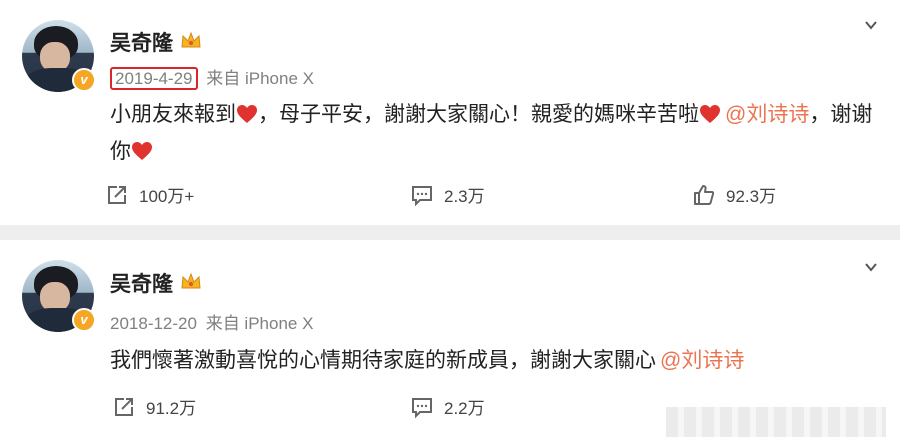 This screenshot has height=445, width=900. What do you see at coordinates (383, 360) in the screenshot?
I see `content-text: 我們懷著激動喜悅的心情期待家庭的新成員，謝謝大家關心` at bounding box center [383, 360].